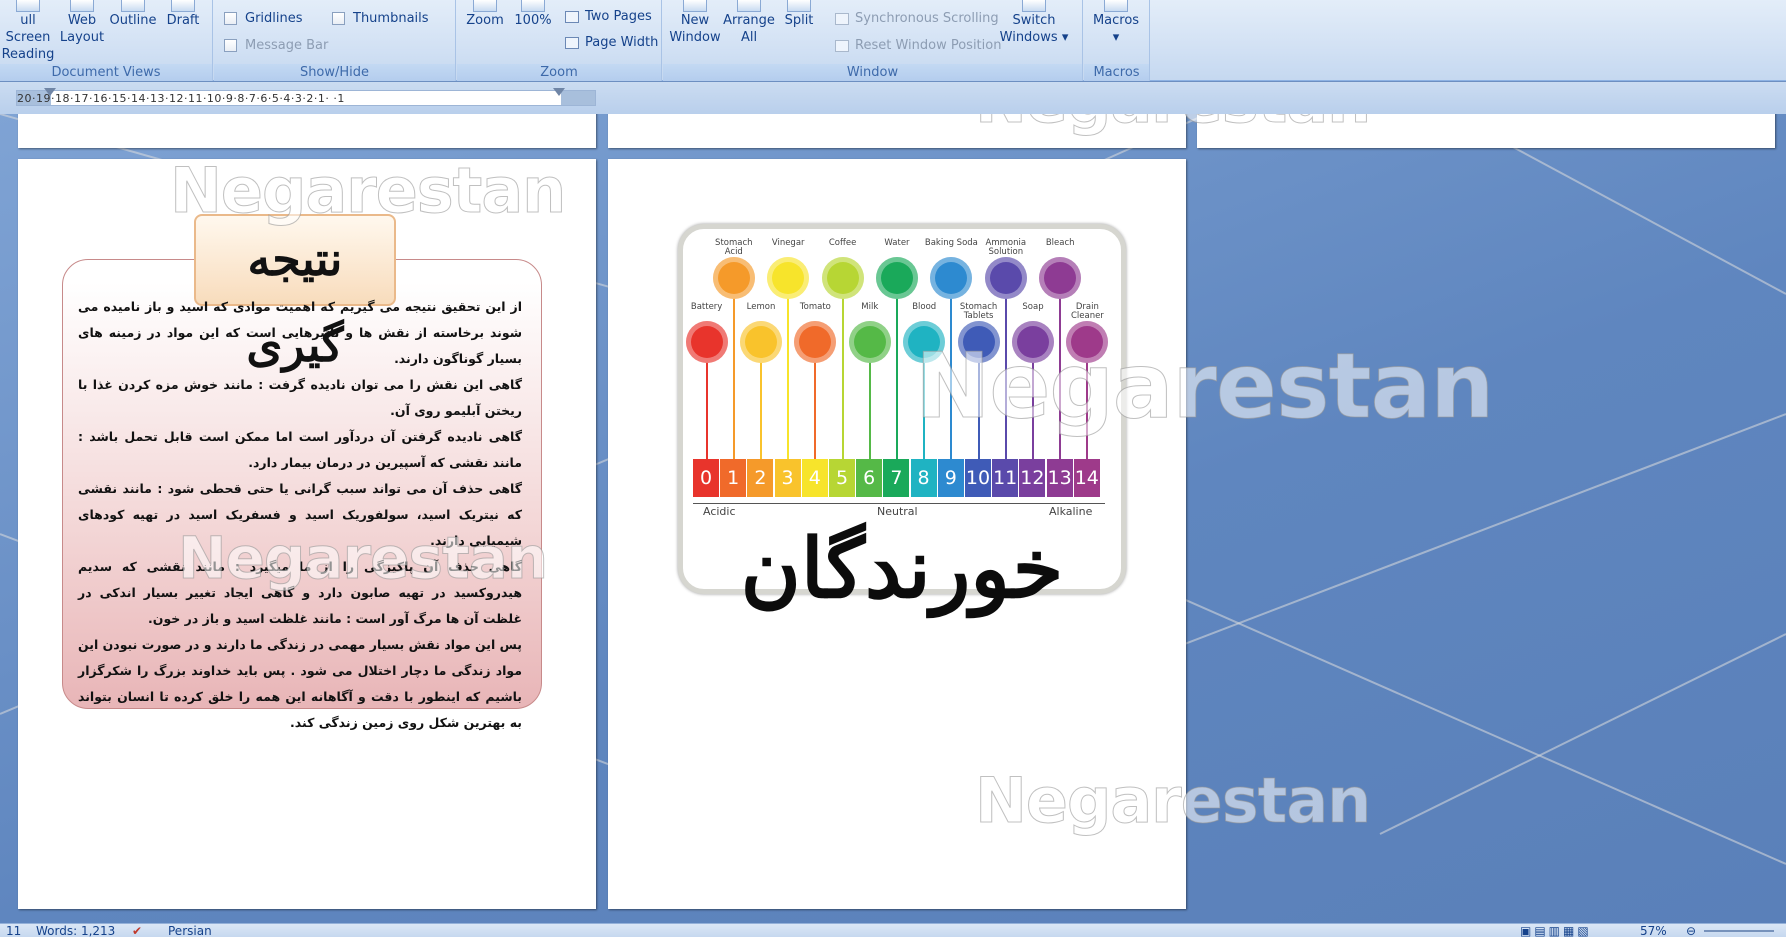 This screenshot has height=937, width=1786. I want to click on group-title-macros: Macros, so click(1116, 72).